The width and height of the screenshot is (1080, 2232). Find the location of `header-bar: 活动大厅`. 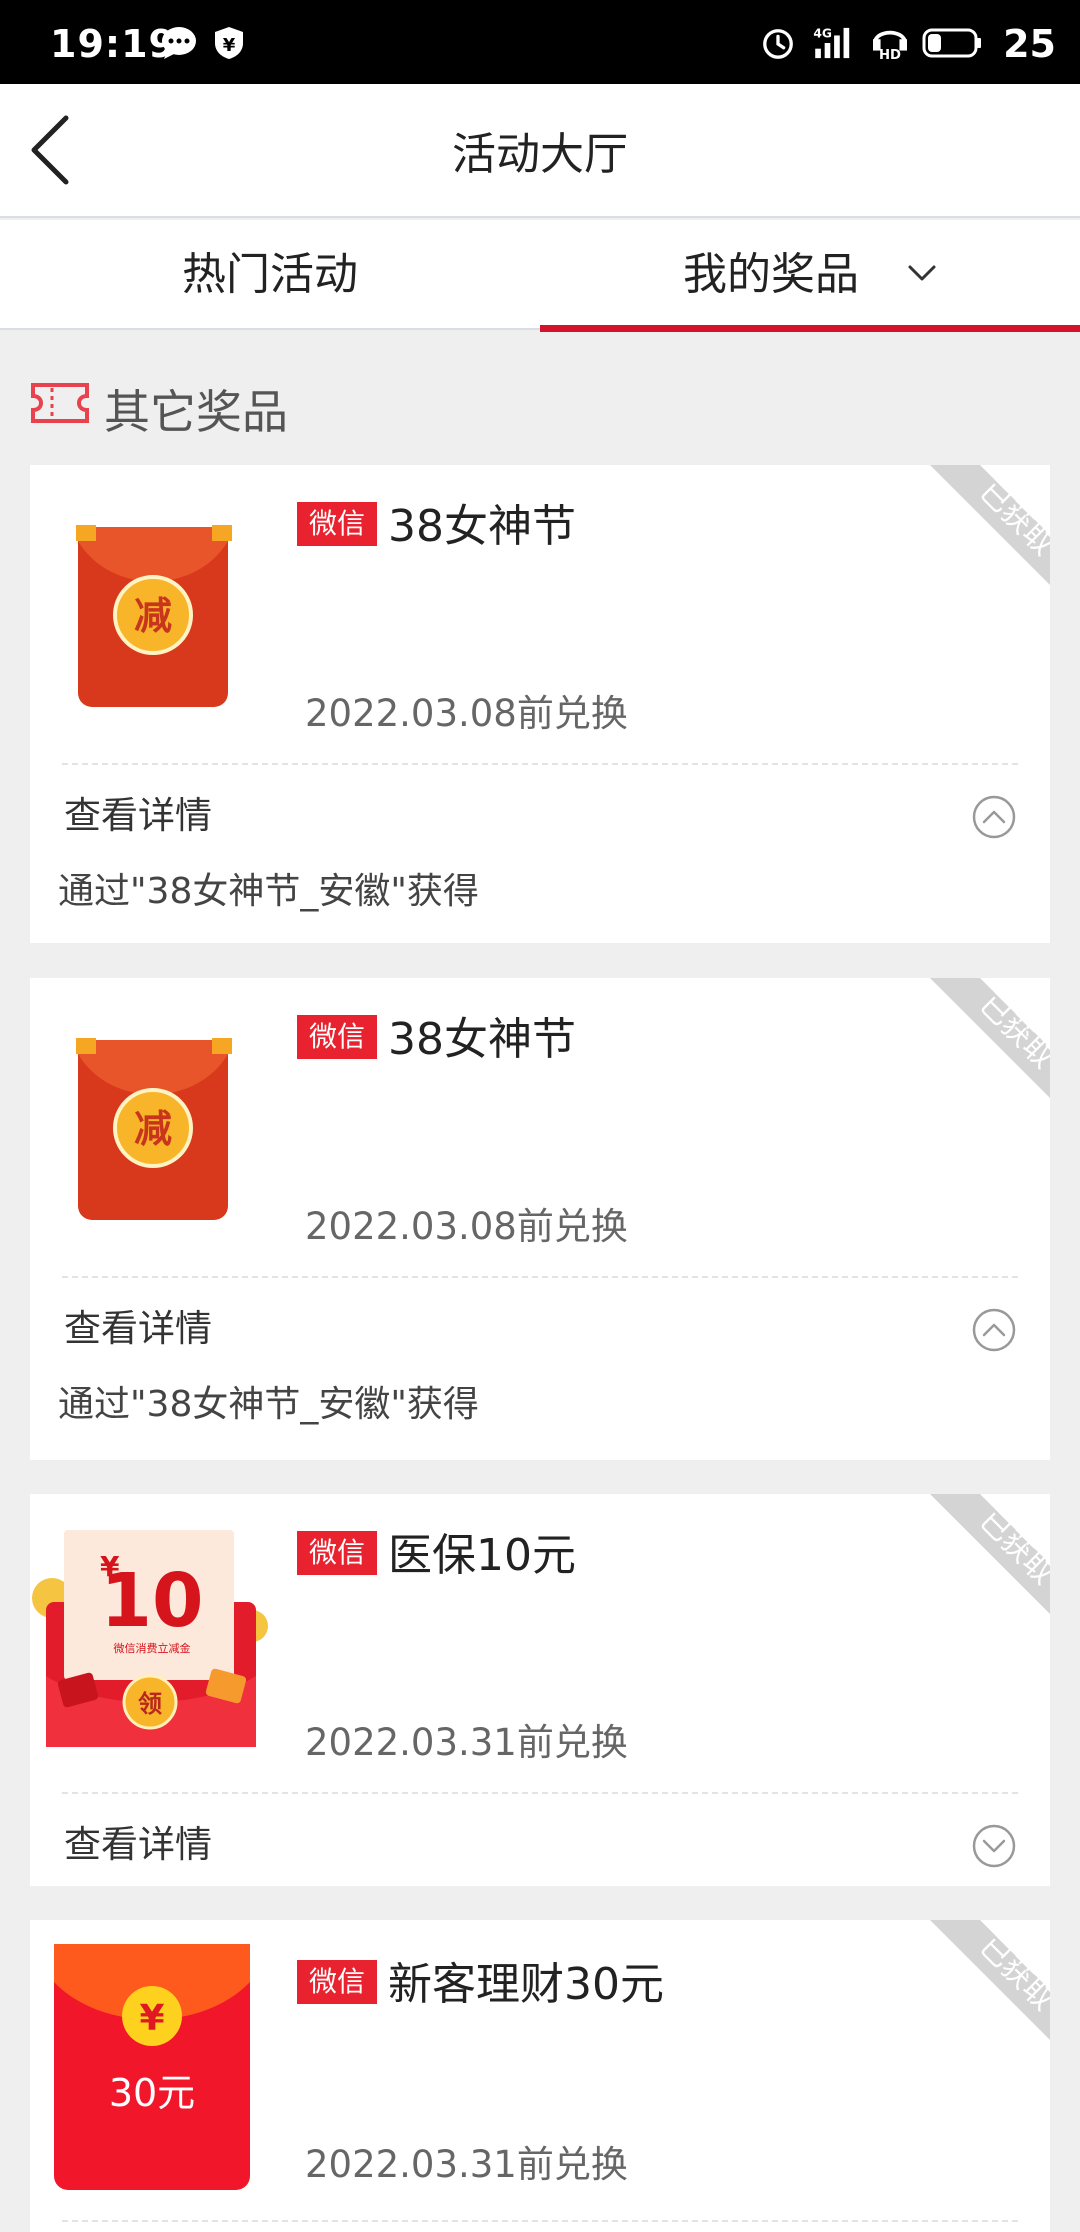

header-bar: 活动大厅 is located at coordinates (540, 151).